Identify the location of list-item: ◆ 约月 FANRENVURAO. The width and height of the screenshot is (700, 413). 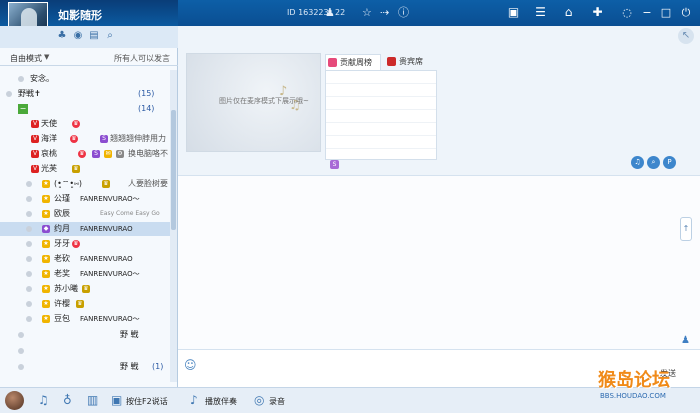
(85, 229).